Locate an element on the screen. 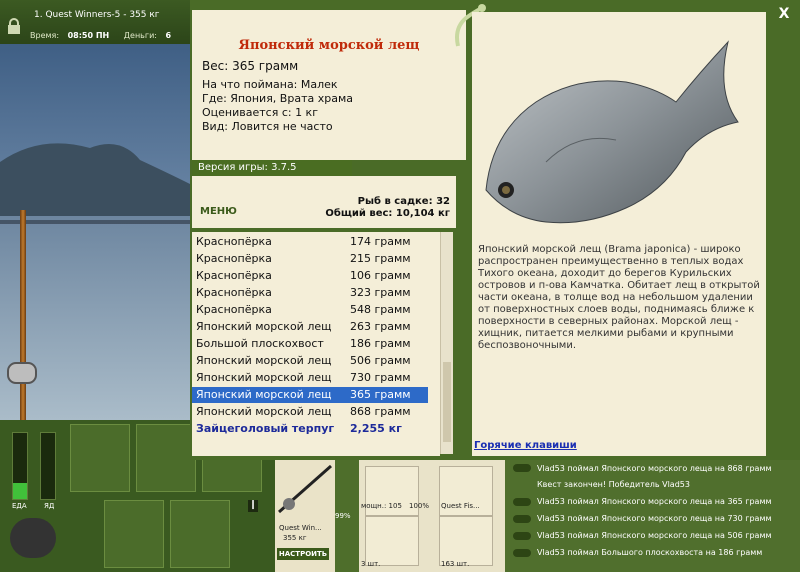 This screenshot has width=800, height=572. catch-fish-weight: 106 грамм is located at coordinates (380, 275).